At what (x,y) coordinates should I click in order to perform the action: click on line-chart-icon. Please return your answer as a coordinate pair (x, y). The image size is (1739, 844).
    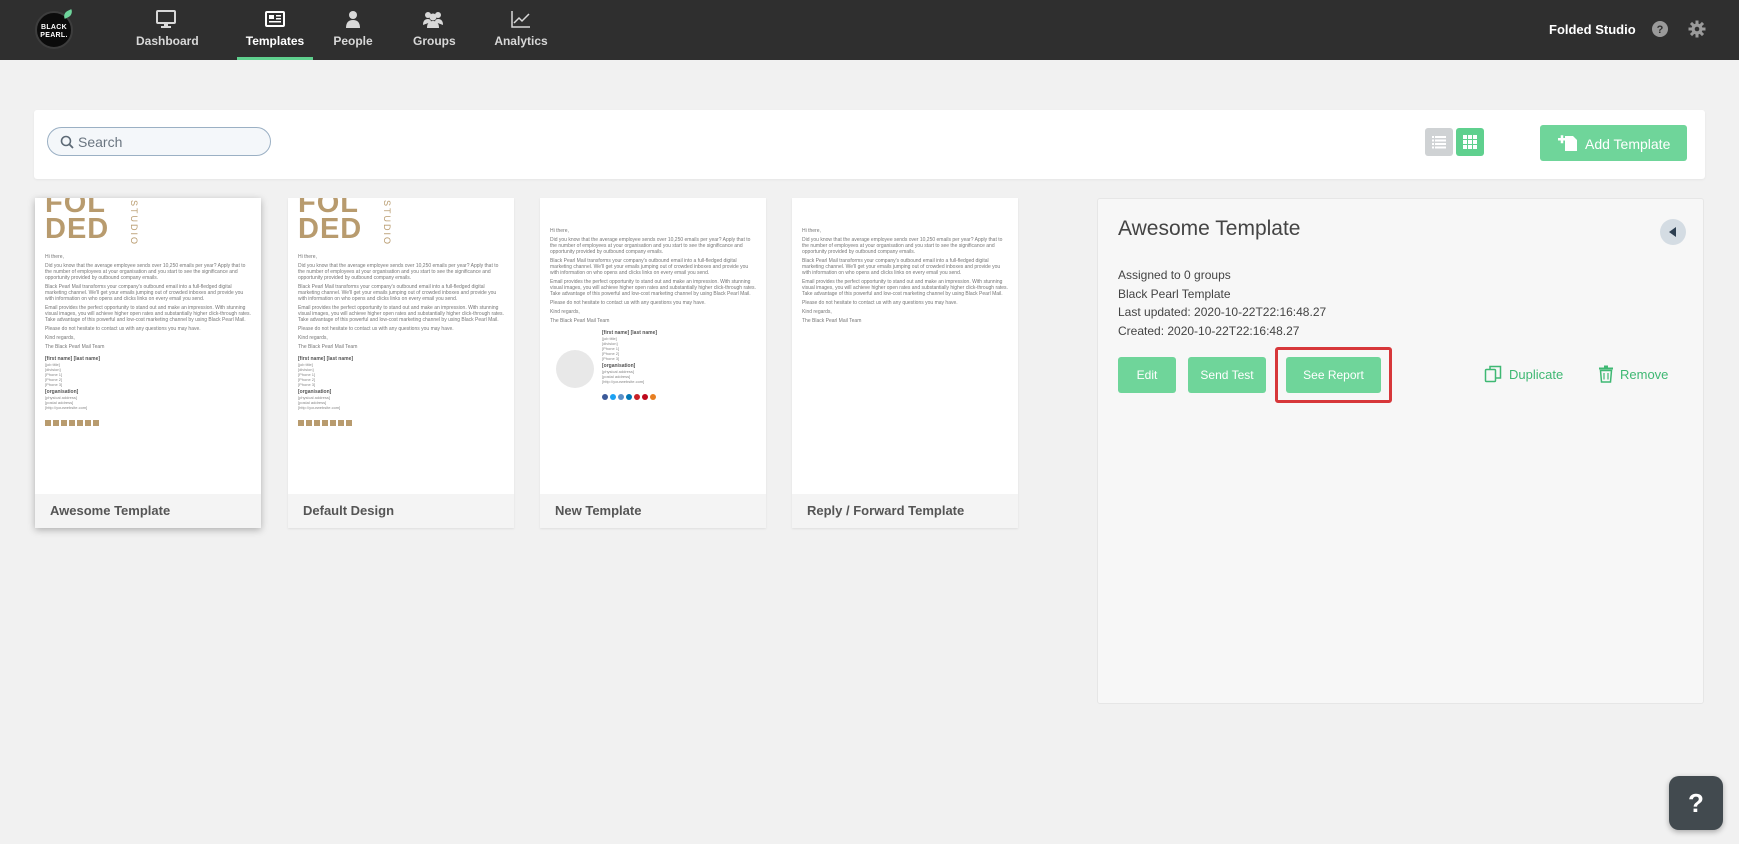
    Looking at the image, I should click on (520, 19).